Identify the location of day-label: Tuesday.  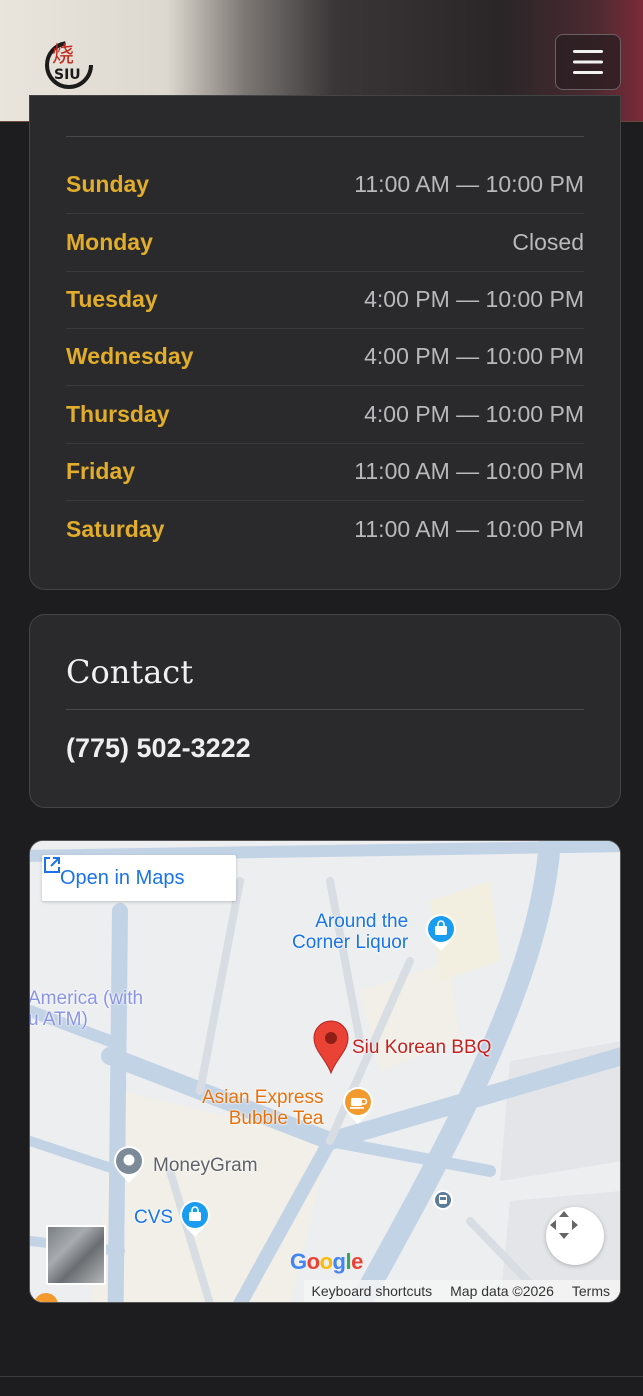
(112, 299).